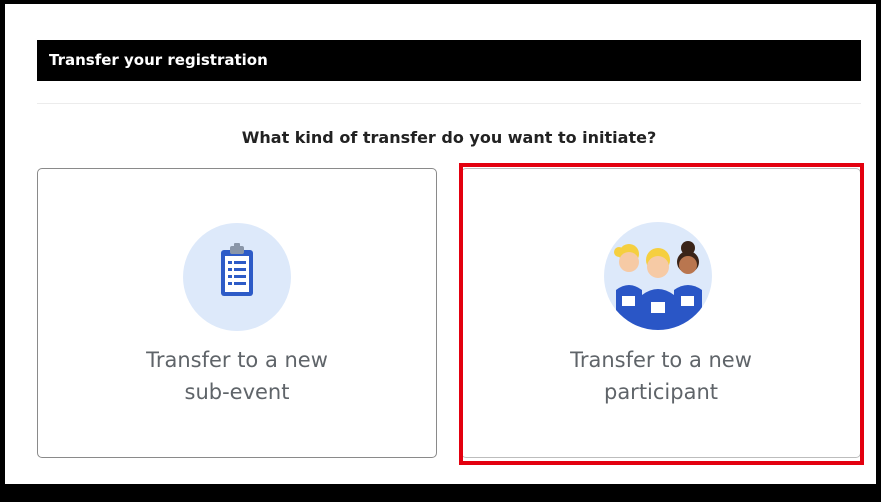  Describe the element at coordinates (449, 103) in the screenshot. I see `divider` at that location.